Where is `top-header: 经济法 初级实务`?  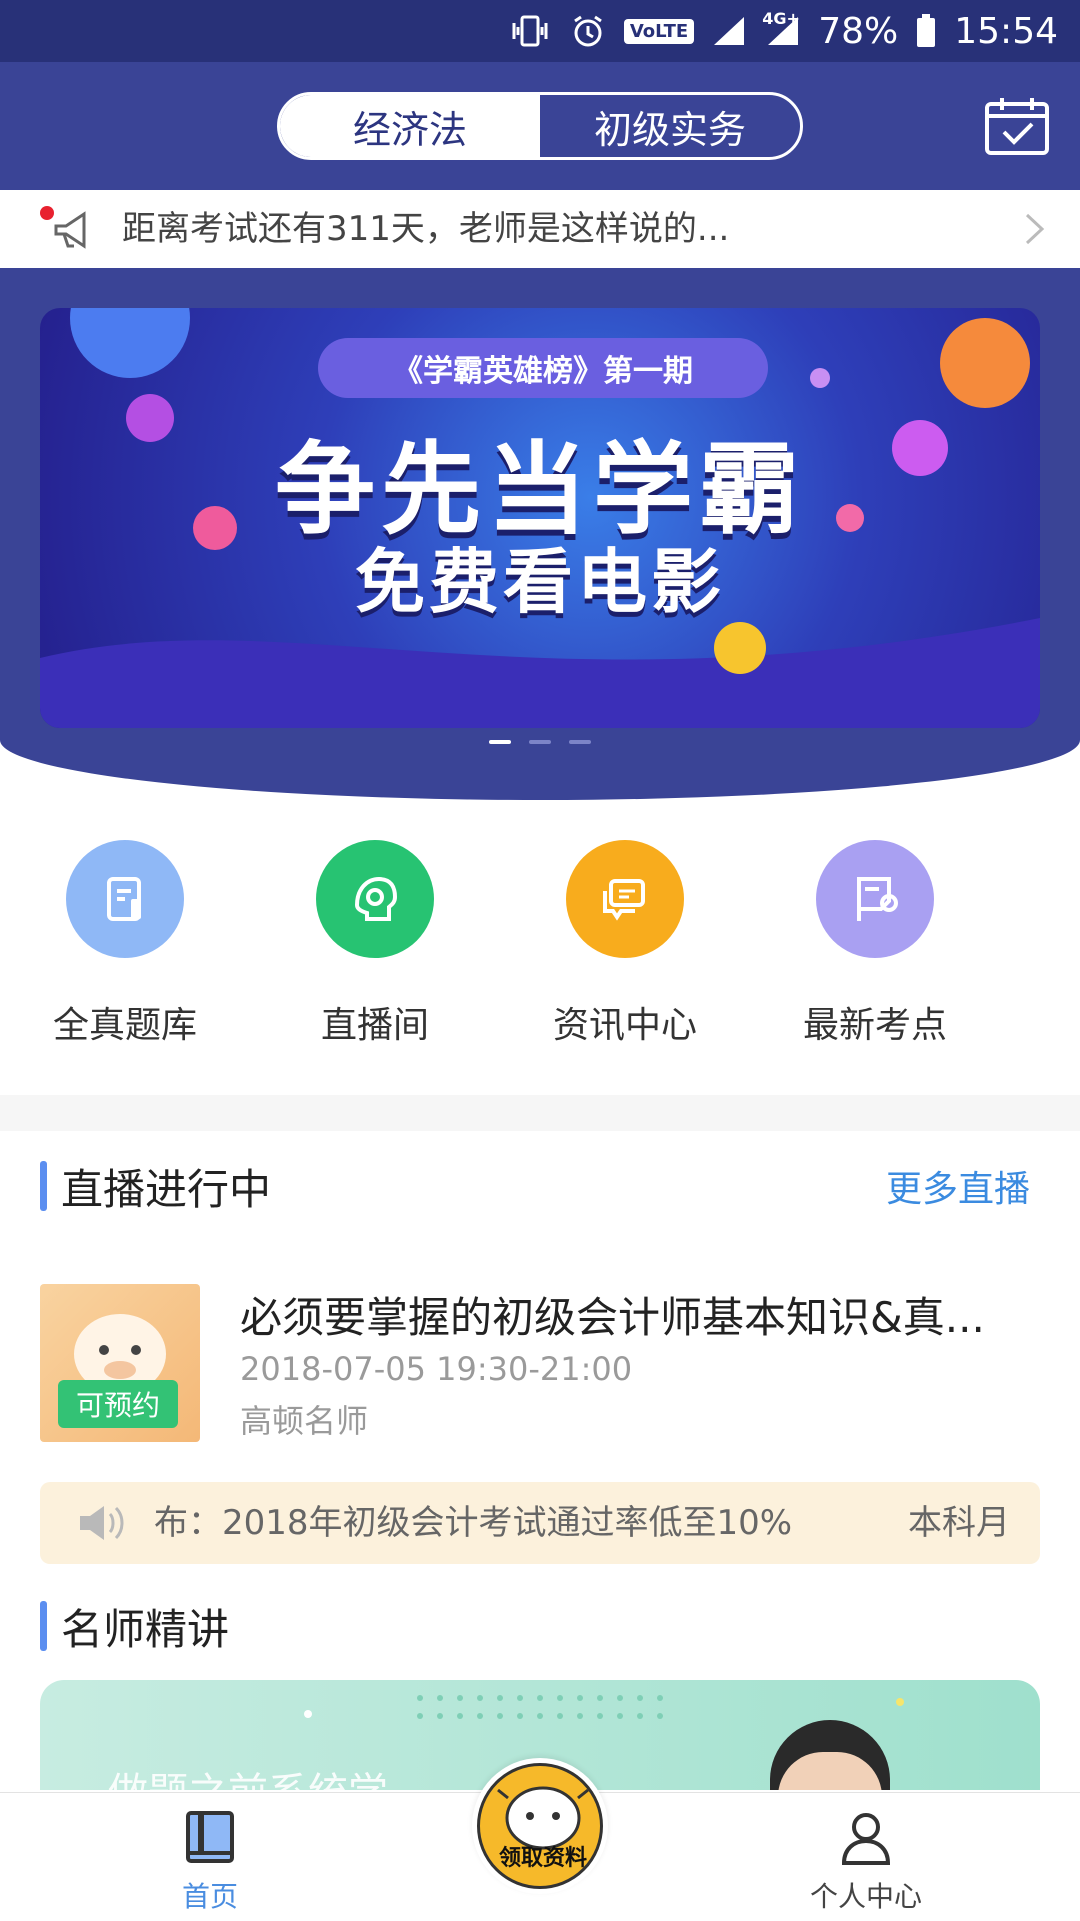
top-header: 经济法 初级实务 is located at coordinates (540, 126).